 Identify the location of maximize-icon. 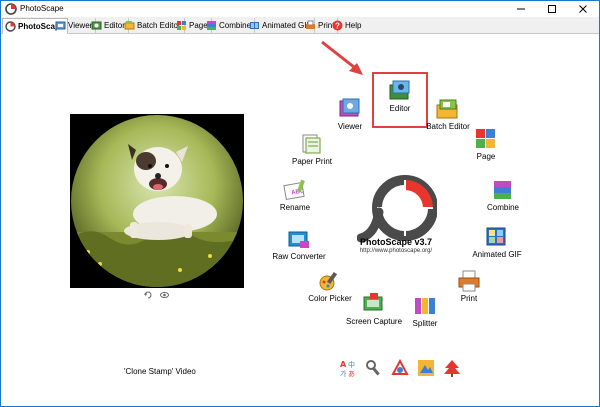
(552, 9).